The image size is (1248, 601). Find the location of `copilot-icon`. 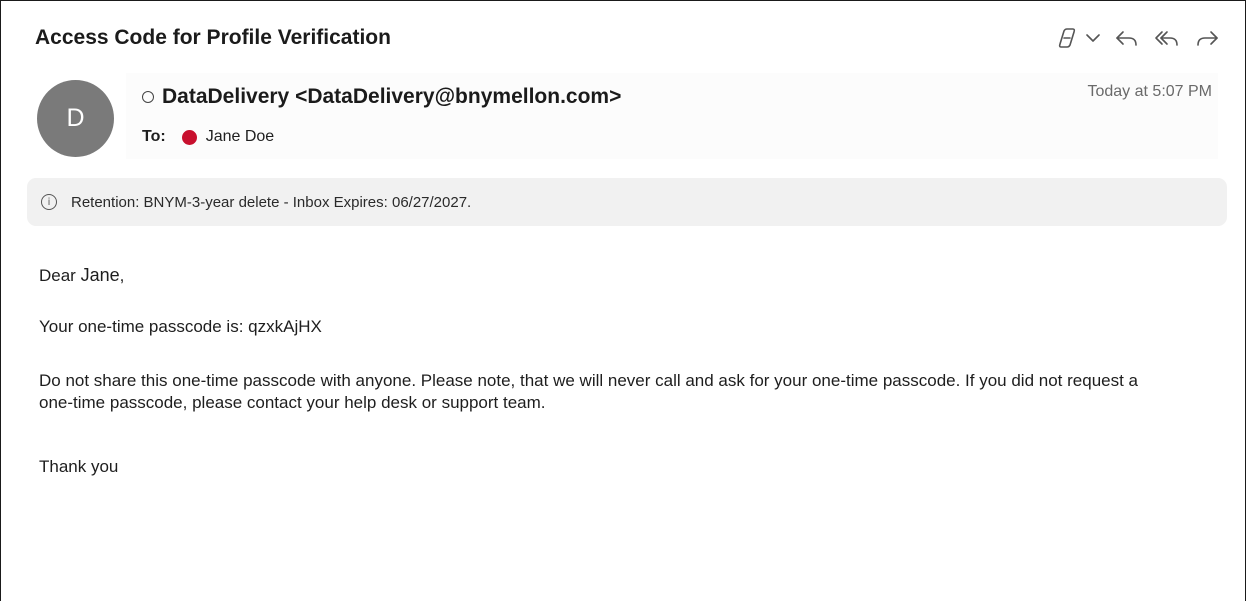

copilot-icon is located at coordinates (1067, 38).